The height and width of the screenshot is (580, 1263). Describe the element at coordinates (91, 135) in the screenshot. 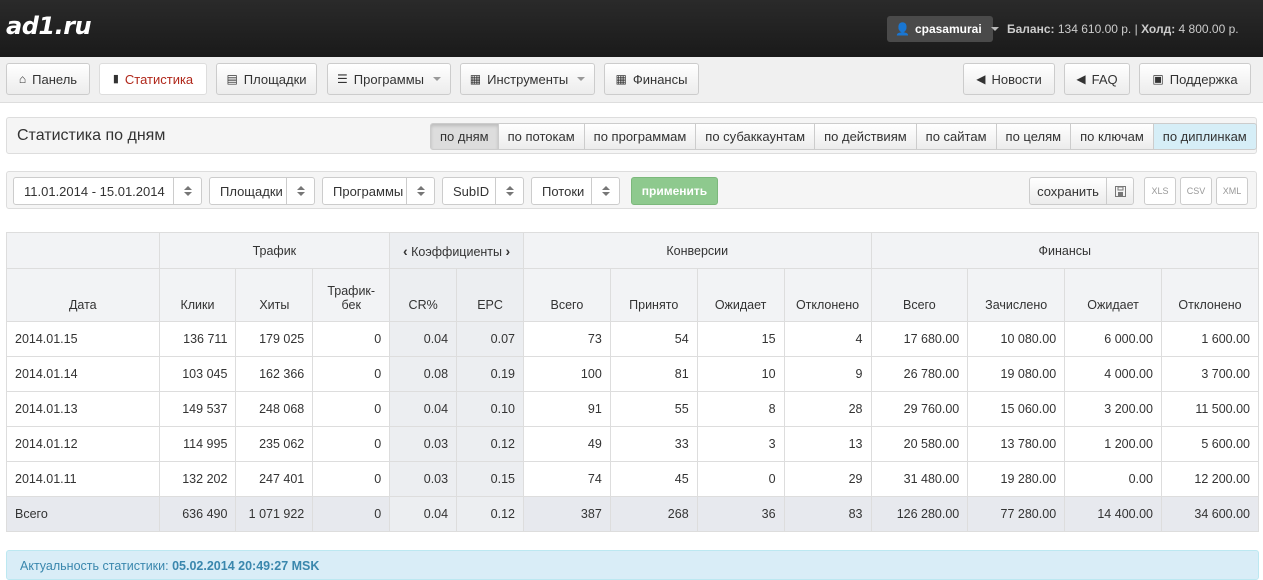

I see `page-title: Статистика по дням` at that location.